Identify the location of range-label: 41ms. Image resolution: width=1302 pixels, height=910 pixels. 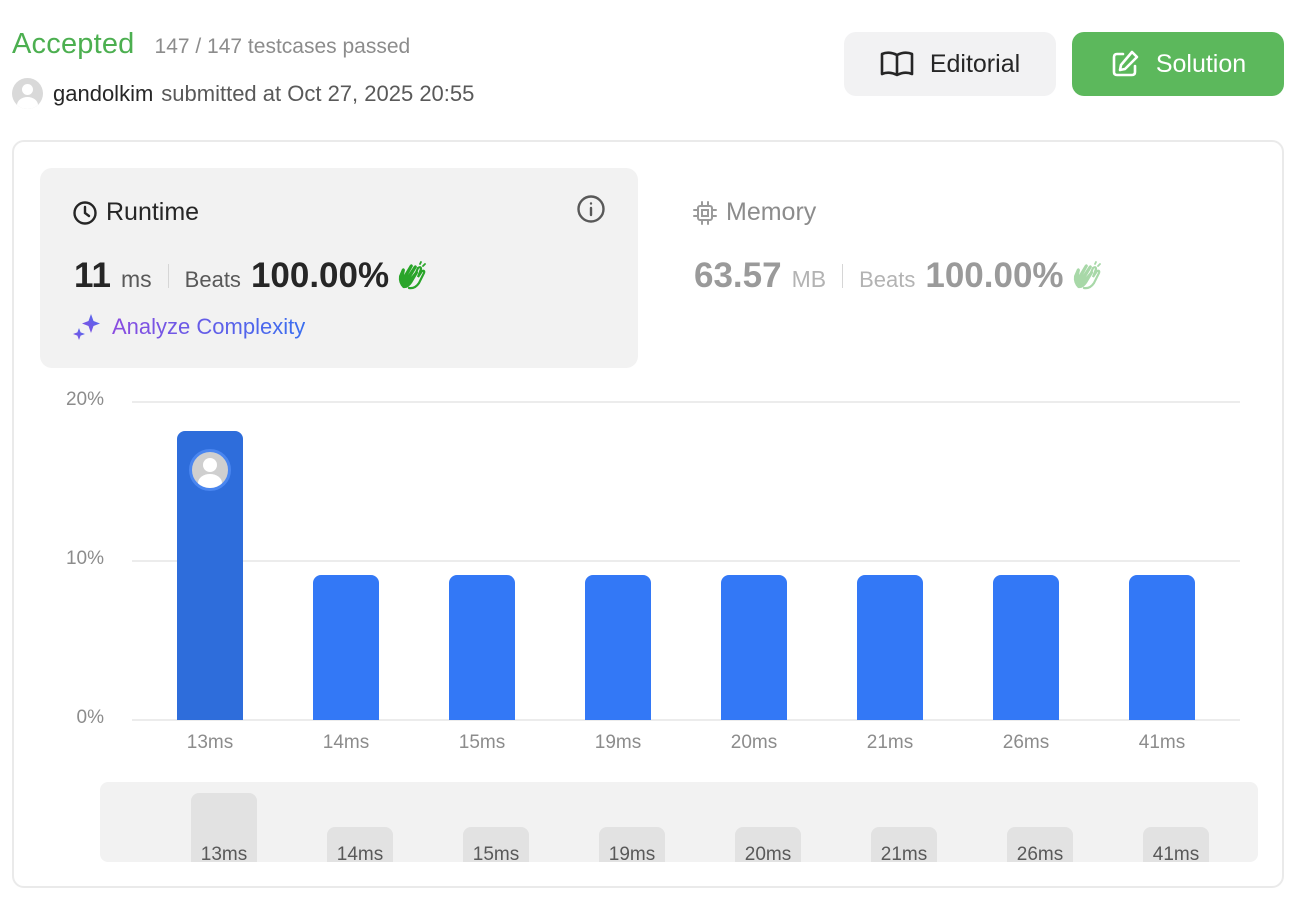
(1176, 853).